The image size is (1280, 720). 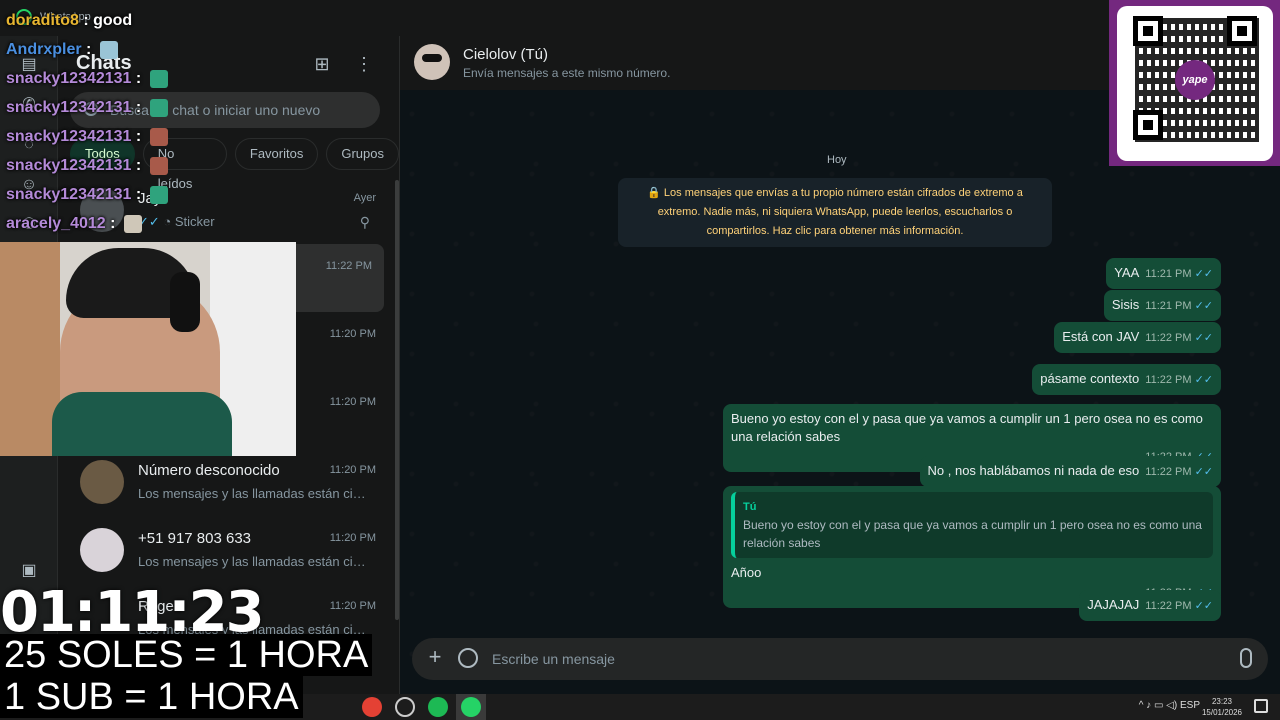 I want to click on donation-rate-2: 1 SUB = 1 HORA, so click(x=151, y=697).